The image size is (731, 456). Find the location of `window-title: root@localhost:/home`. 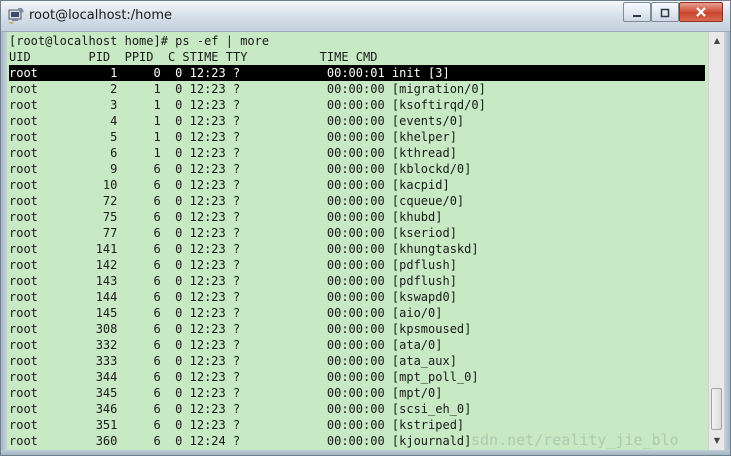

window-title: root@localhost:/home is located at coordinates (101, 15).